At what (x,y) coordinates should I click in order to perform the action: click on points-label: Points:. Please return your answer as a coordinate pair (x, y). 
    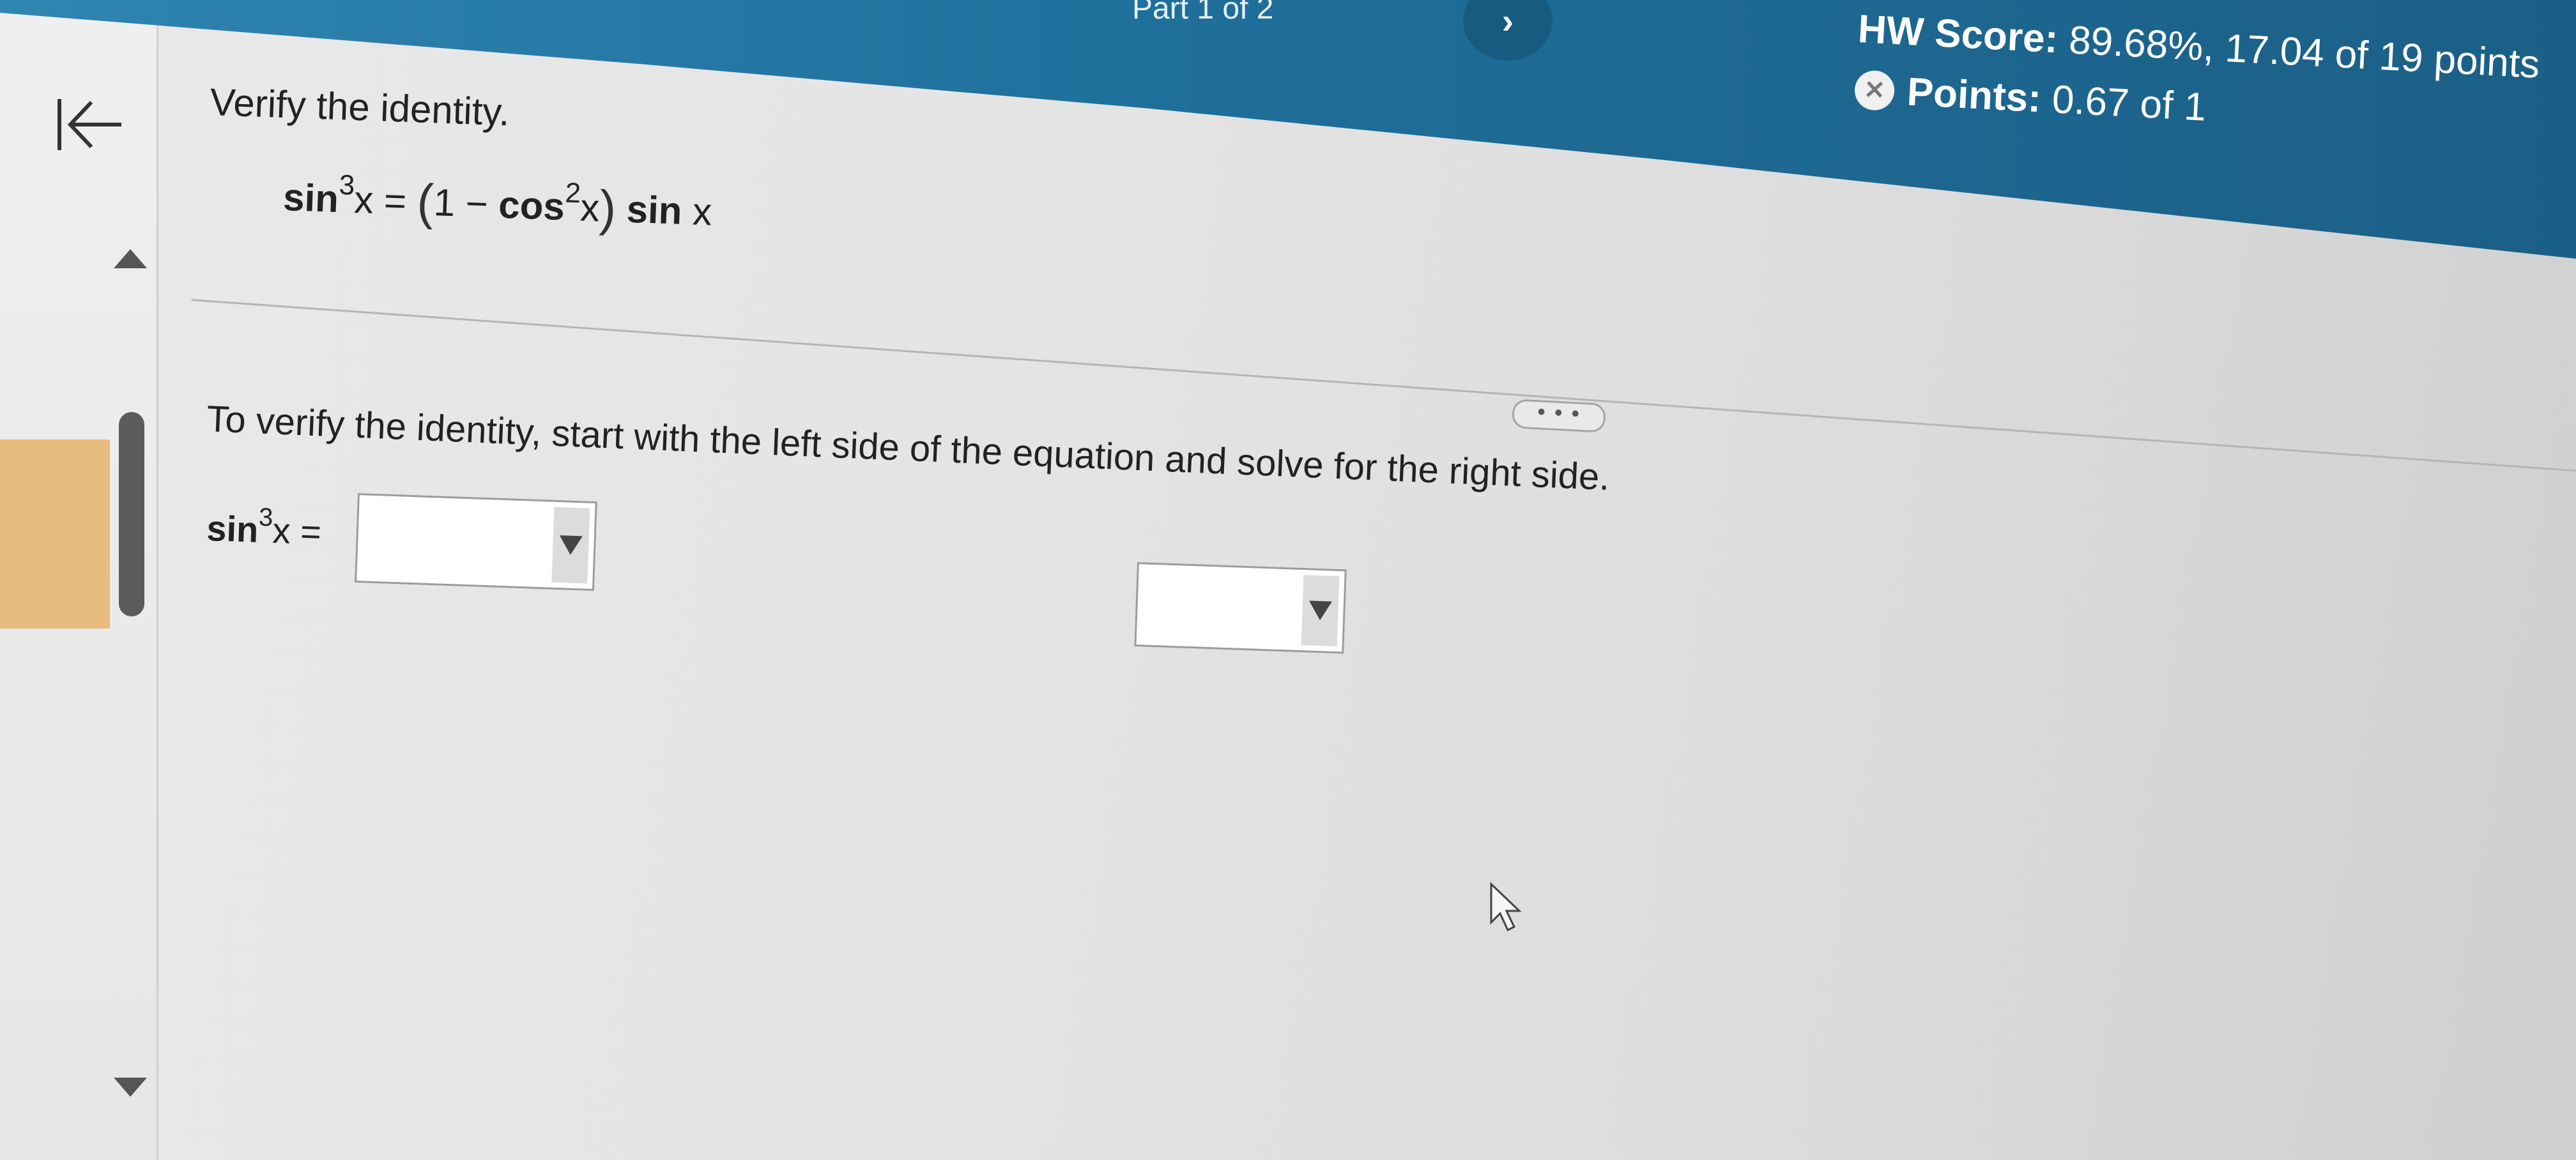
    Looking at the image, I should click on (1974, 95).